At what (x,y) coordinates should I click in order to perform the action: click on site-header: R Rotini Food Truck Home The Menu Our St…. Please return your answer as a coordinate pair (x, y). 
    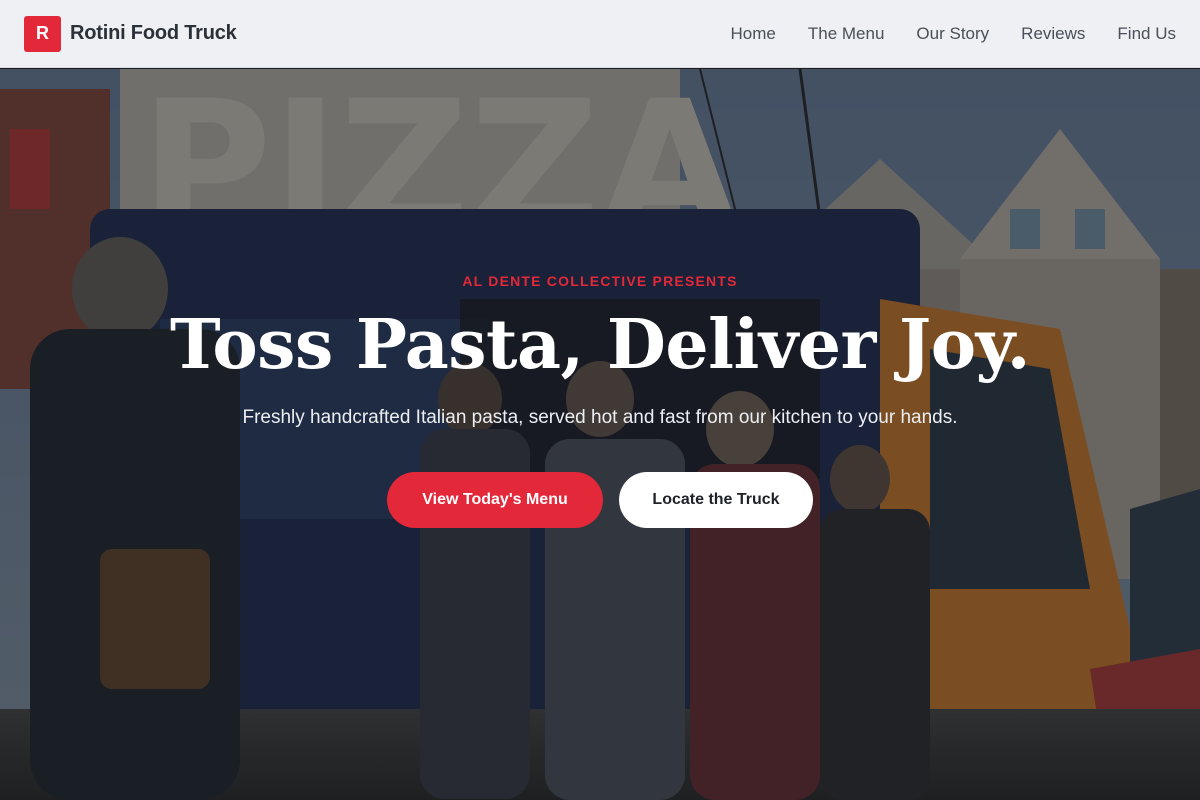
    Looking at the image, I should click on (600, 34).